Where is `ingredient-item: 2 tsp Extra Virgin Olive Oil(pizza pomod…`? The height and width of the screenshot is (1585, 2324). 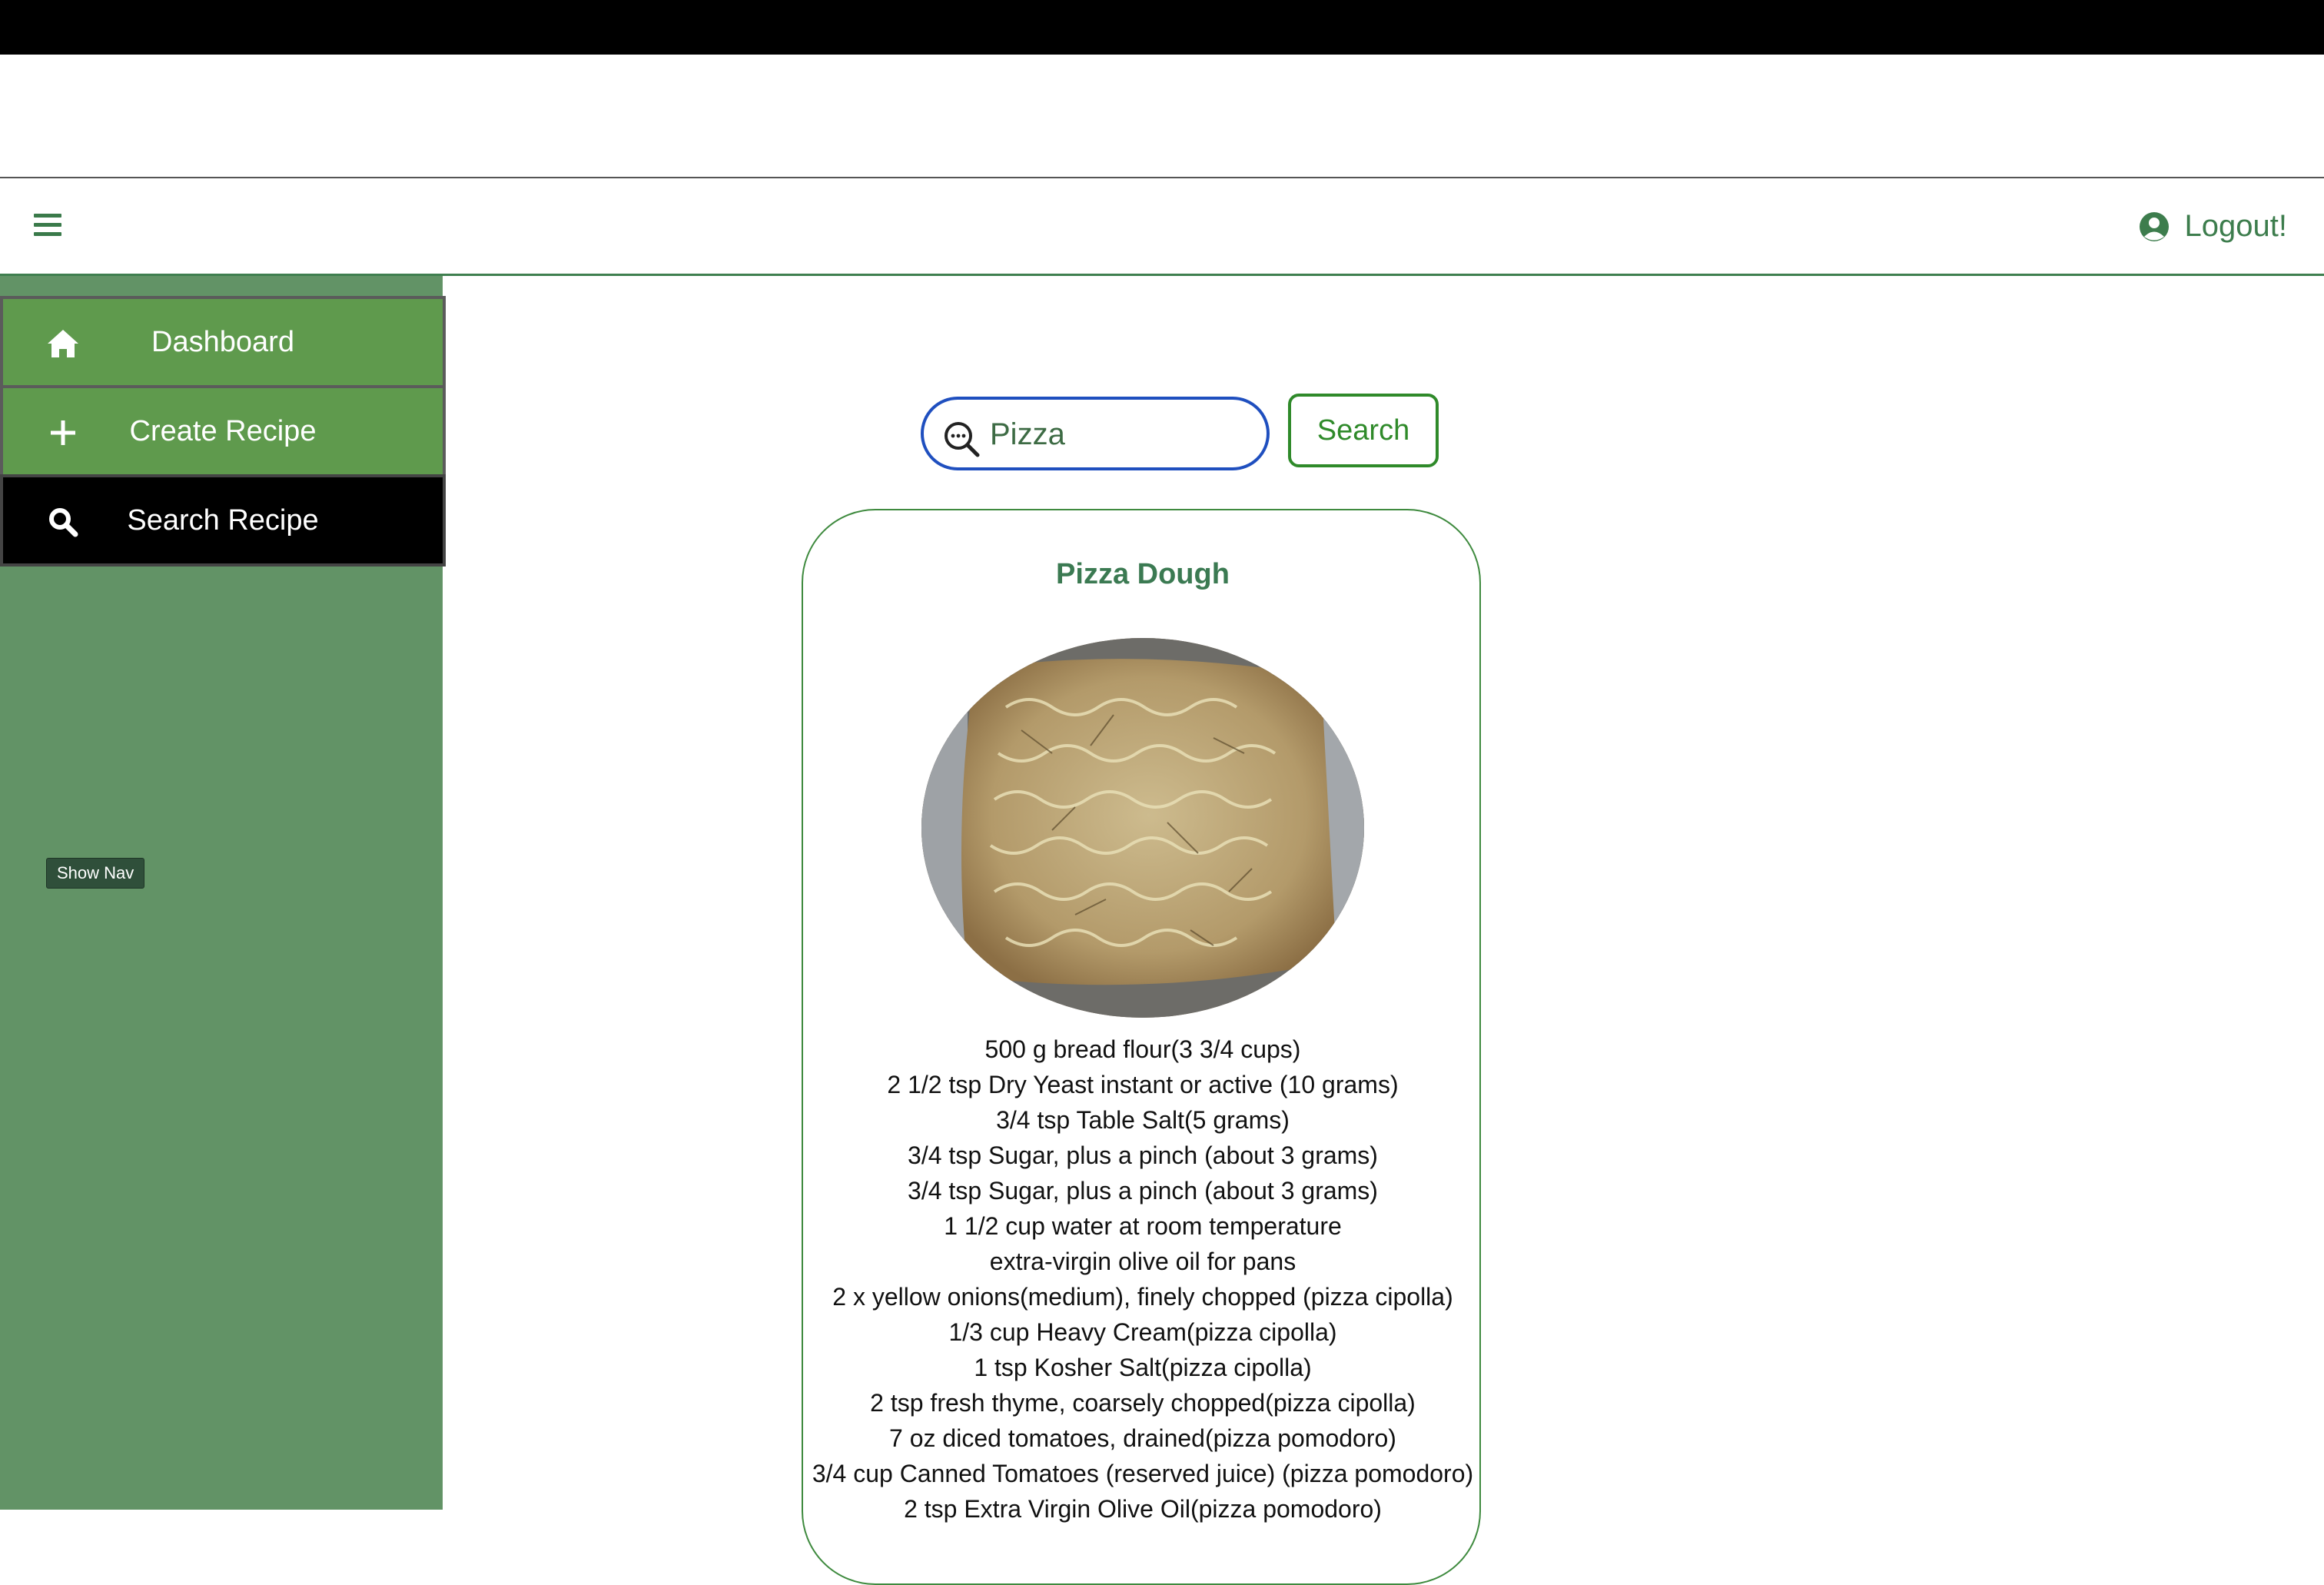 ingredient-item: 2 tsp Extra Virgin Olive Oil(pizza pomod… is located at coordinates (1143, 1509).